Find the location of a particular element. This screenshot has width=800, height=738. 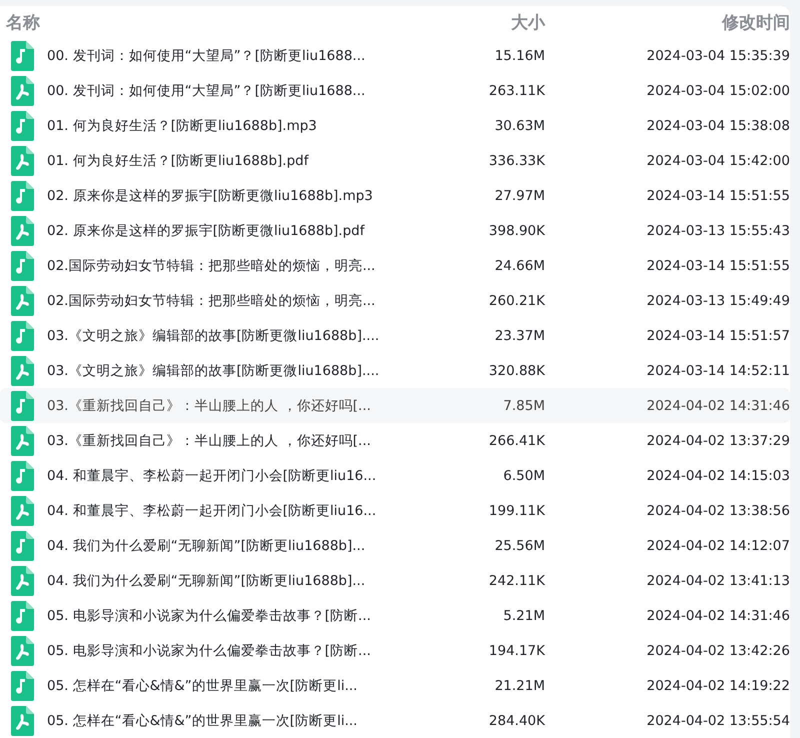

file-row: 02. 原来你是这样的罗振宇[防断更微liu1688b].pdf 398.90K 2024-03-13 15:55:43 is located at coordinates (395, 230).